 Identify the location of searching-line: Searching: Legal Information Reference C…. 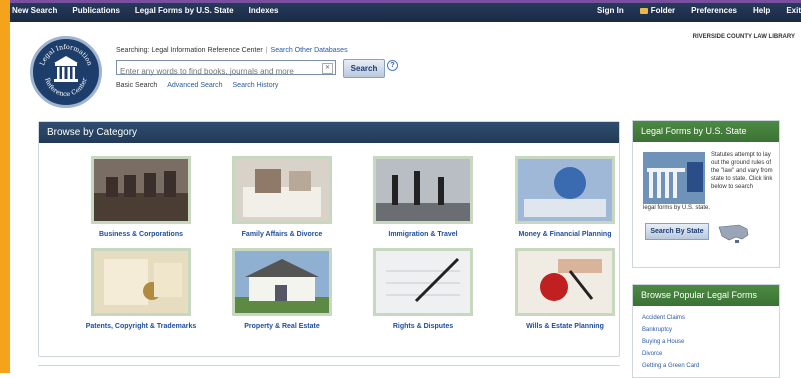
(232, 50).